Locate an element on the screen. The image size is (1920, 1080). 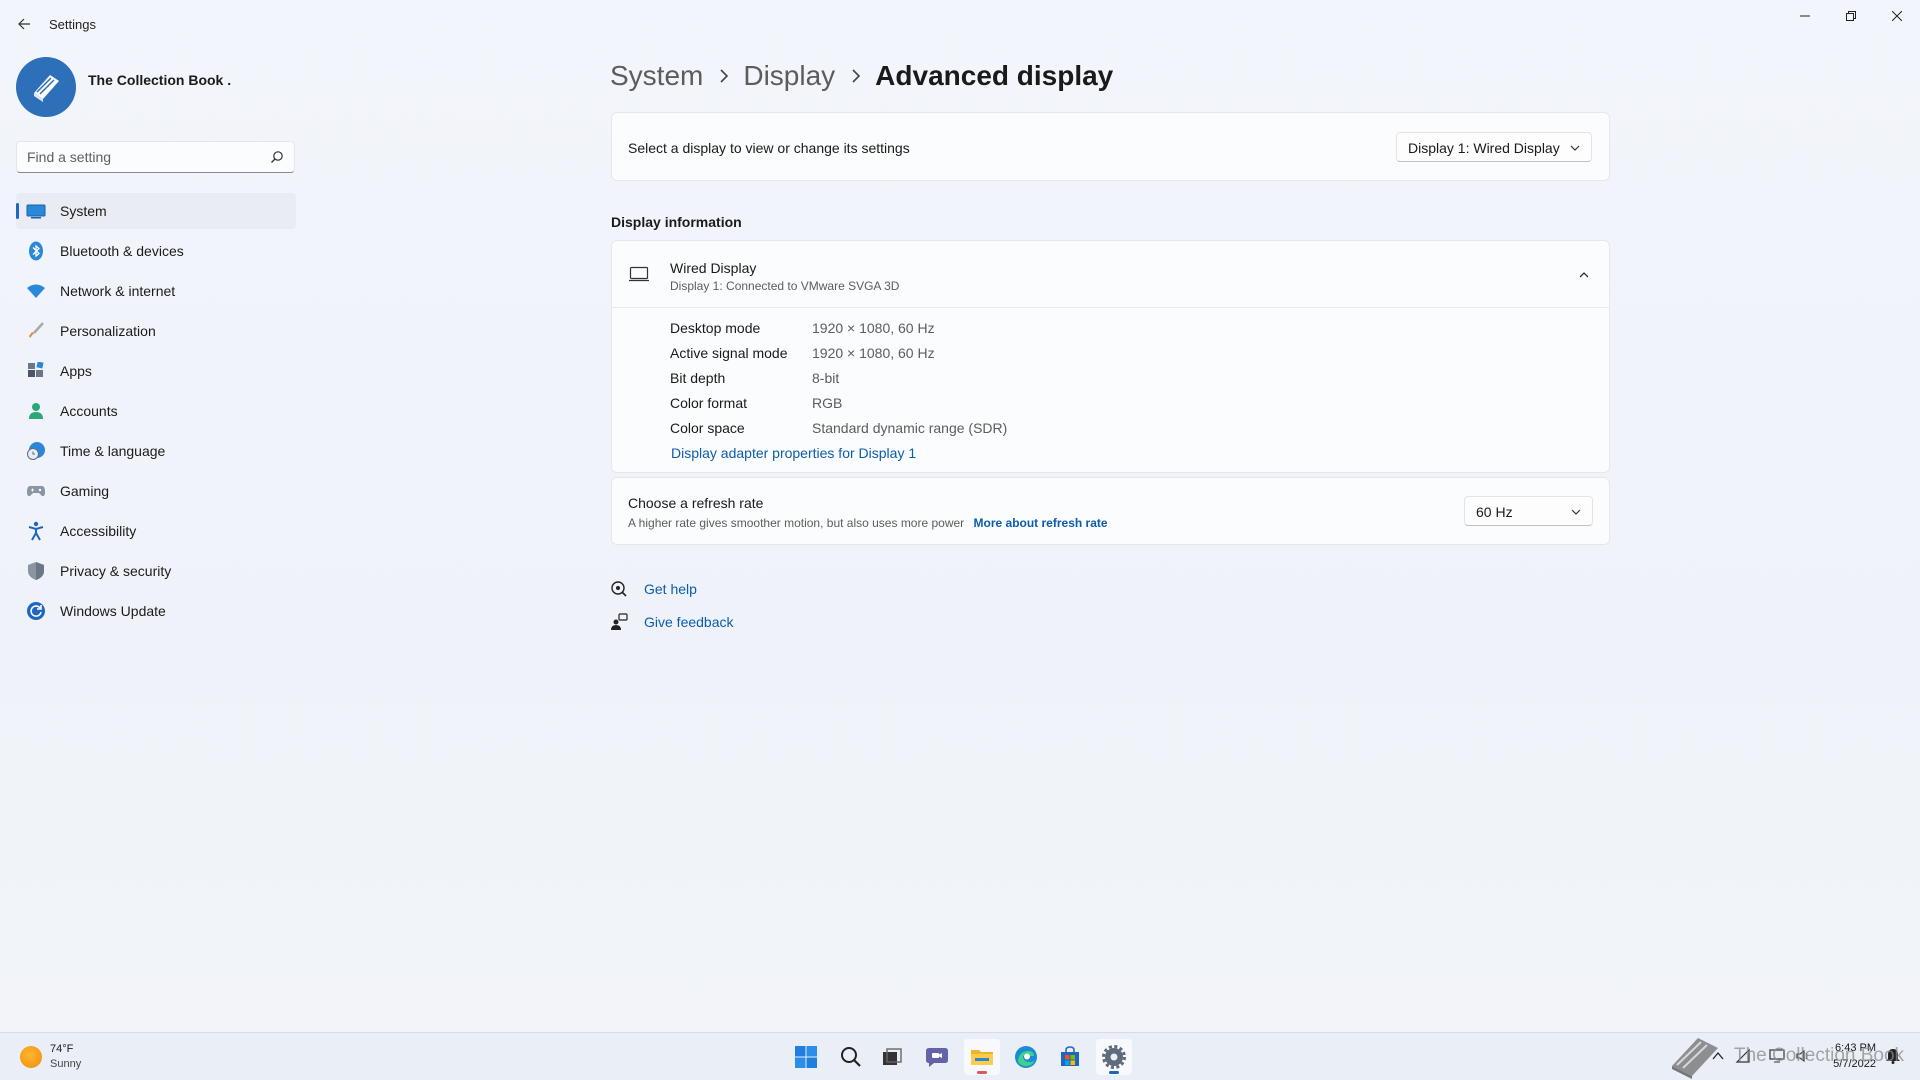
sidebar-item-label: Accessibility is located at coordinates (98, 531).